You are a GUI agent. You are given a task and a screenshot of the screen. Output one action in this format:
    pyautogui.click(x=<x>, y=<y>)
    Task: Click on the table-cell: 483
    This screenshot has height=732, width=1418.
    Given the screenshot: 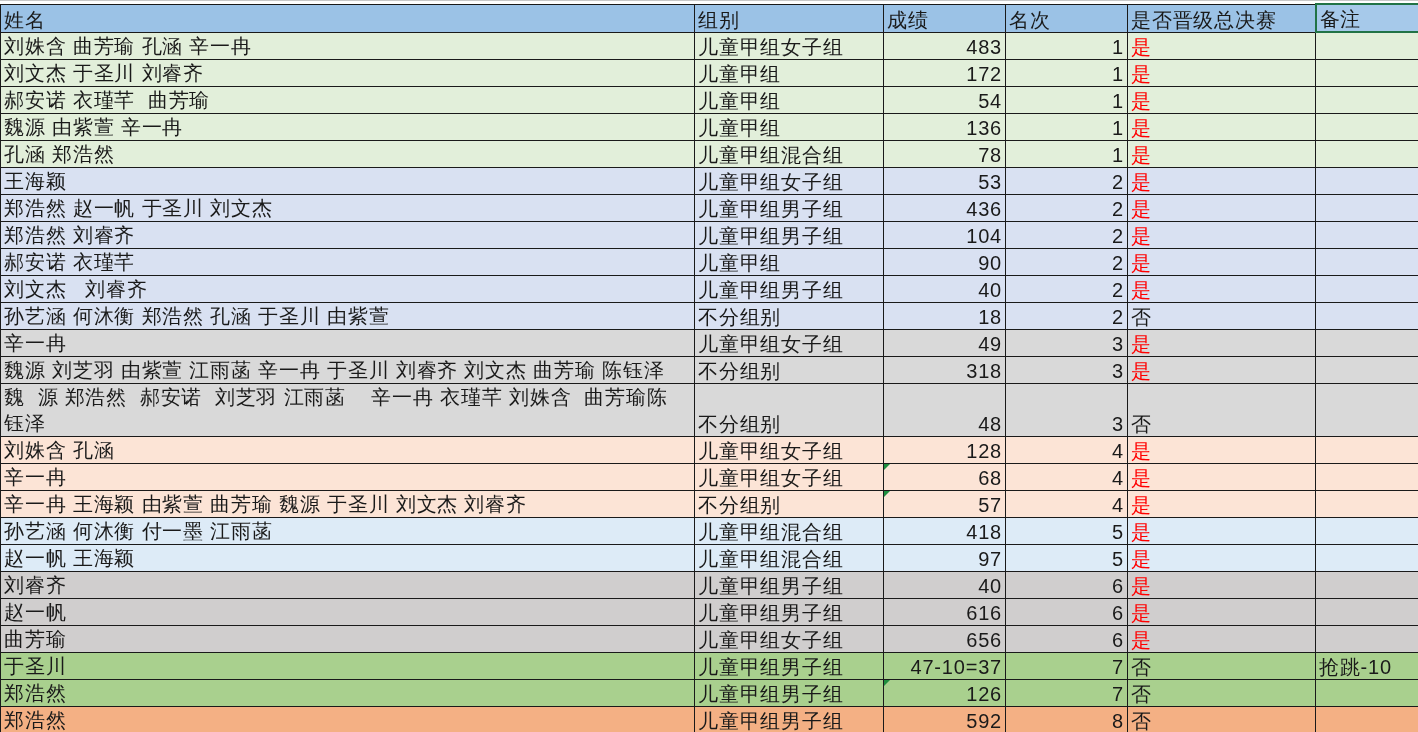 What is the action you would take?
    pyautogui.click(x=944, y=45)
    